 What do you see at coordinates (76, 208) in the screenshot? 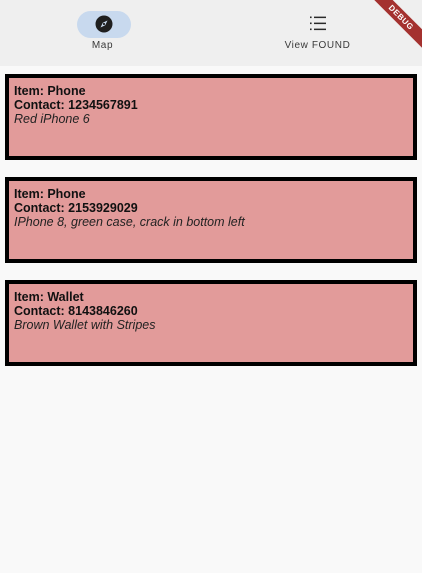
I see `item-contact: Contact: 2153929029` at bounding box center [76, 208].